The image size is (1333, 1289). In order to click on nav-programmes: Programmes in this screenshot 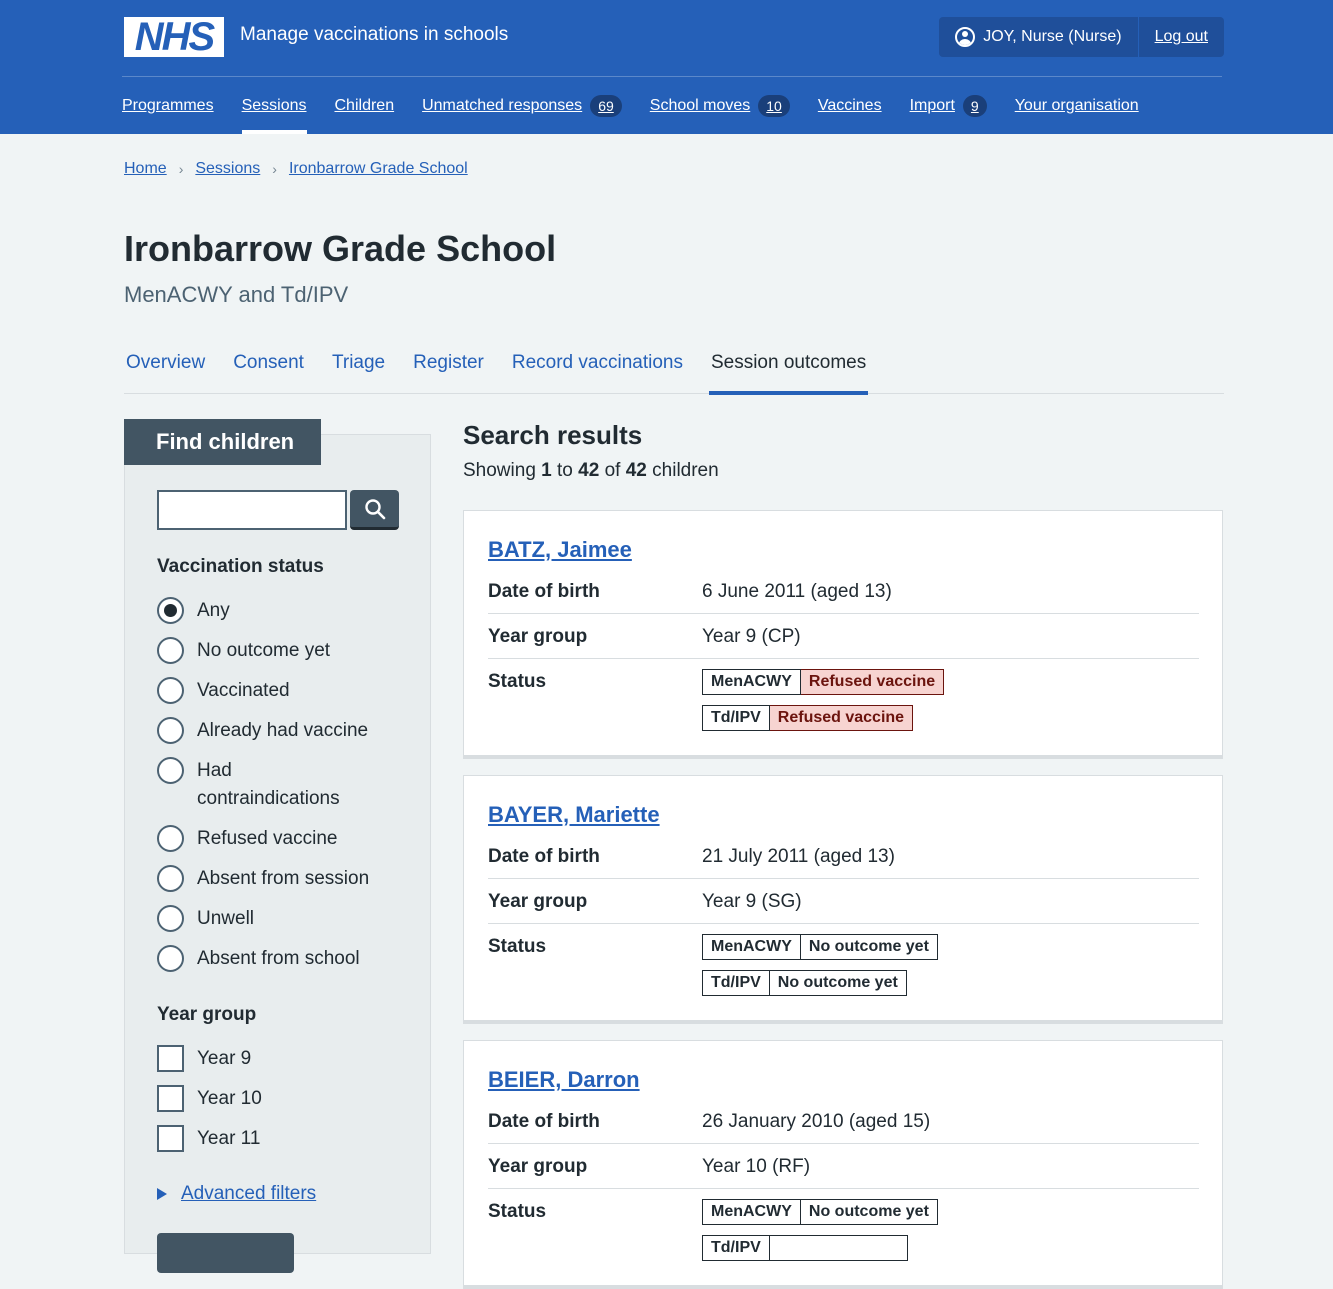, I will do `click(168, 105)`.